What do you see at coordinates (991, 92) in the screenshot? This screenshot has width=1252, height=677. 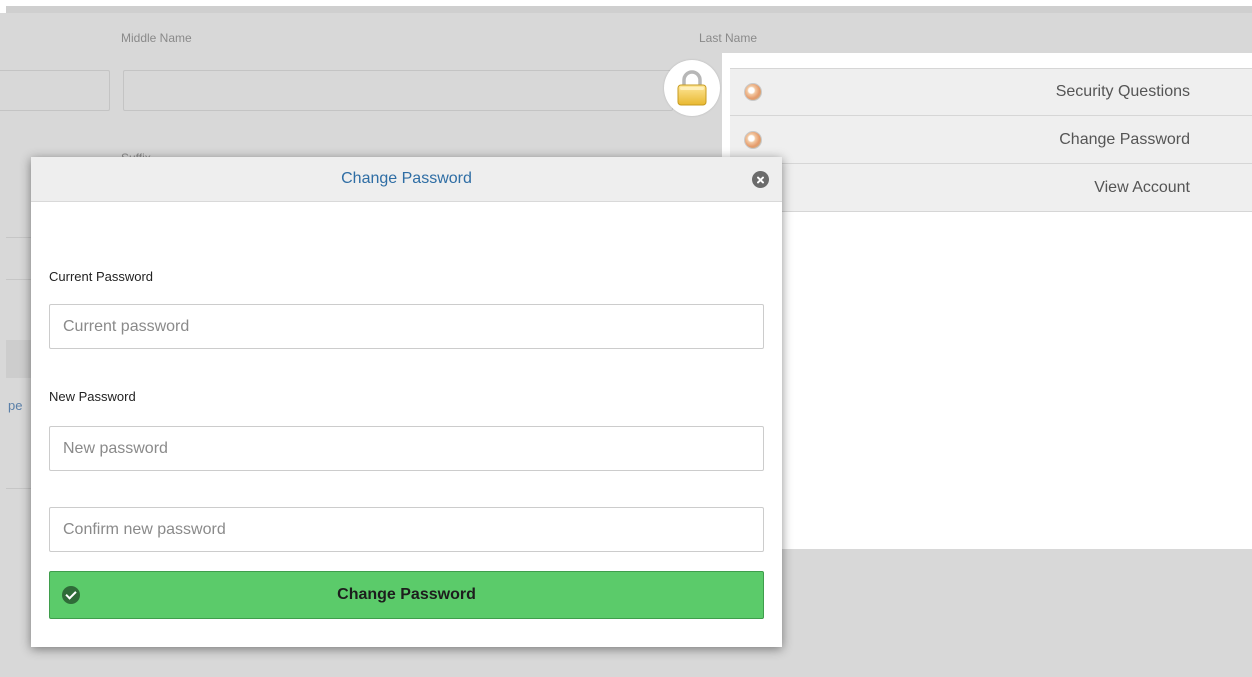 I see `menu-item-security-questions: Security Questions` at bounding box center [991, 92].